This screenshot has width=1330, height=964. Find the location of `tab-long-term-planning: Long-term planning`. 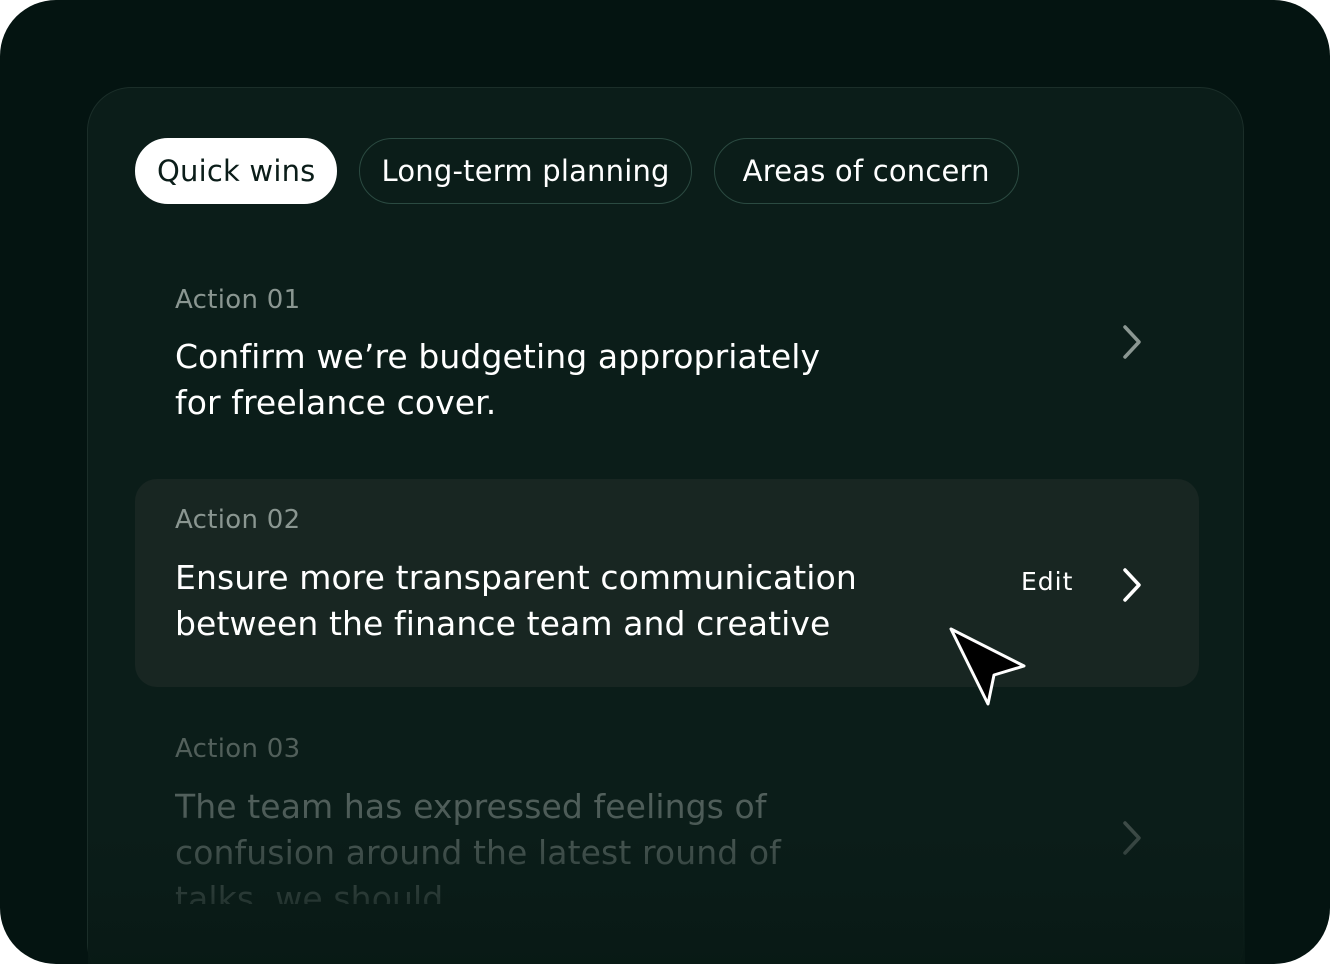

tab-long-term-planning: Long-term planning is located at coordinates (525, 171).